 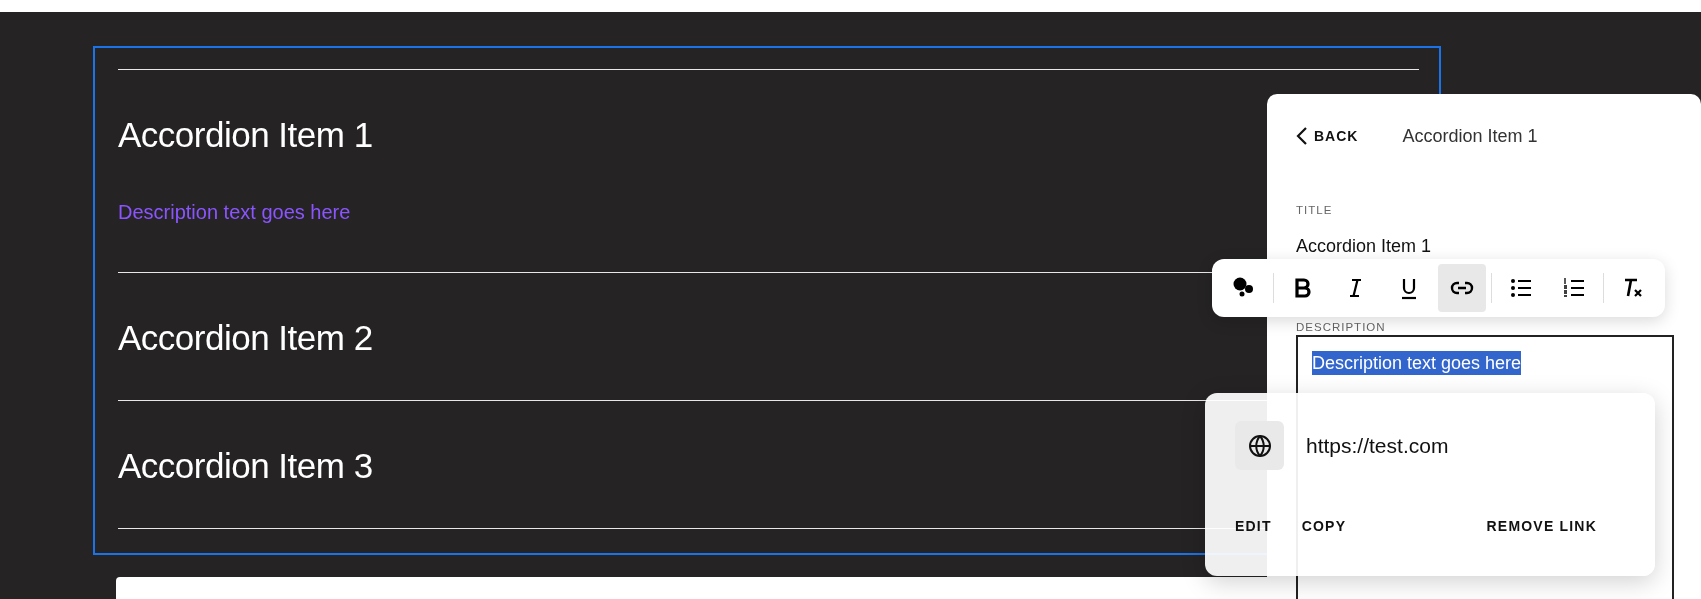 I want to click on accordion-item-title: Accordion Item 3, so click(x=245, y=443).